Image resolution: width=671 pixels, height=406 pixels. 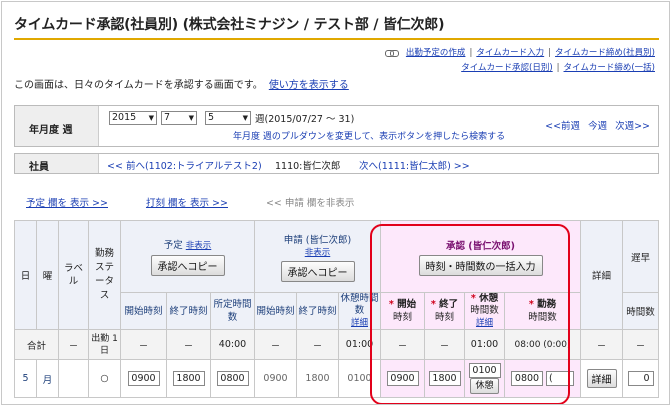 What do you see at coordinates (484, 370) in the screenshot?
I see `appr-break-input: 0100` at bounding box center [484, 370].